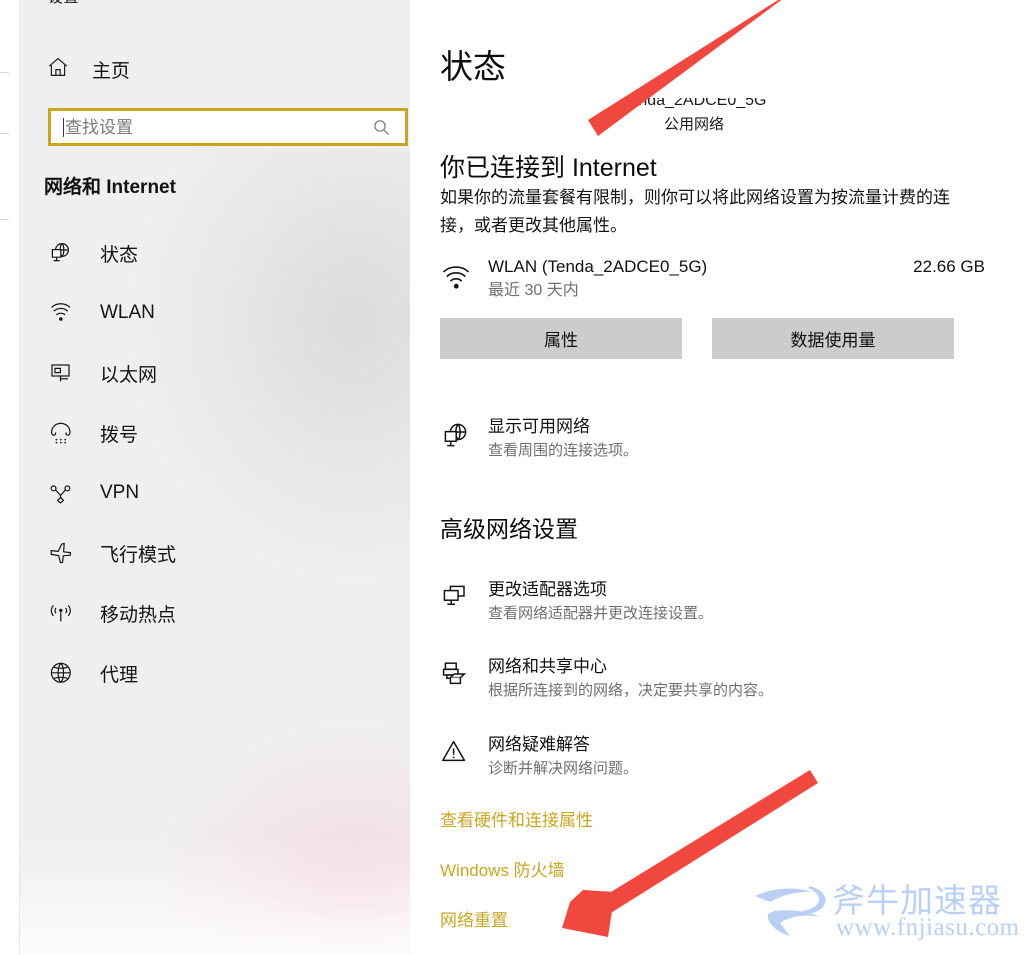  Describe the element at coordinates (10, 477) in the screenshot. I see `window-frame-strip` at that location.